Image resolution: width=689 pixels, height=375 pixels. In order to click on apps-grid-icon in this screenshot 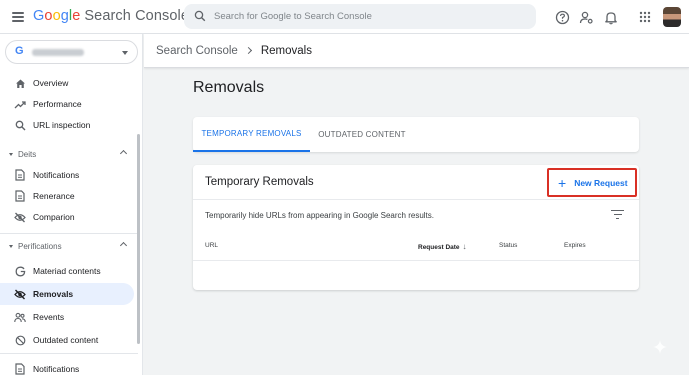, I will do `click(645, 17)`.